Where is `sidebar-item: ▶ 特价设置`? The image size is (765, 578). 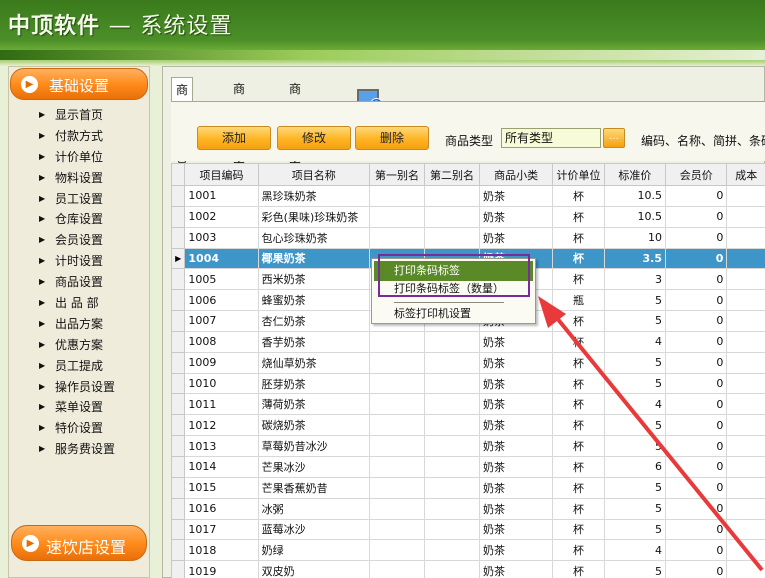 sidebar-item: ▶ 特价设置 is located at coordinates (79, 428).